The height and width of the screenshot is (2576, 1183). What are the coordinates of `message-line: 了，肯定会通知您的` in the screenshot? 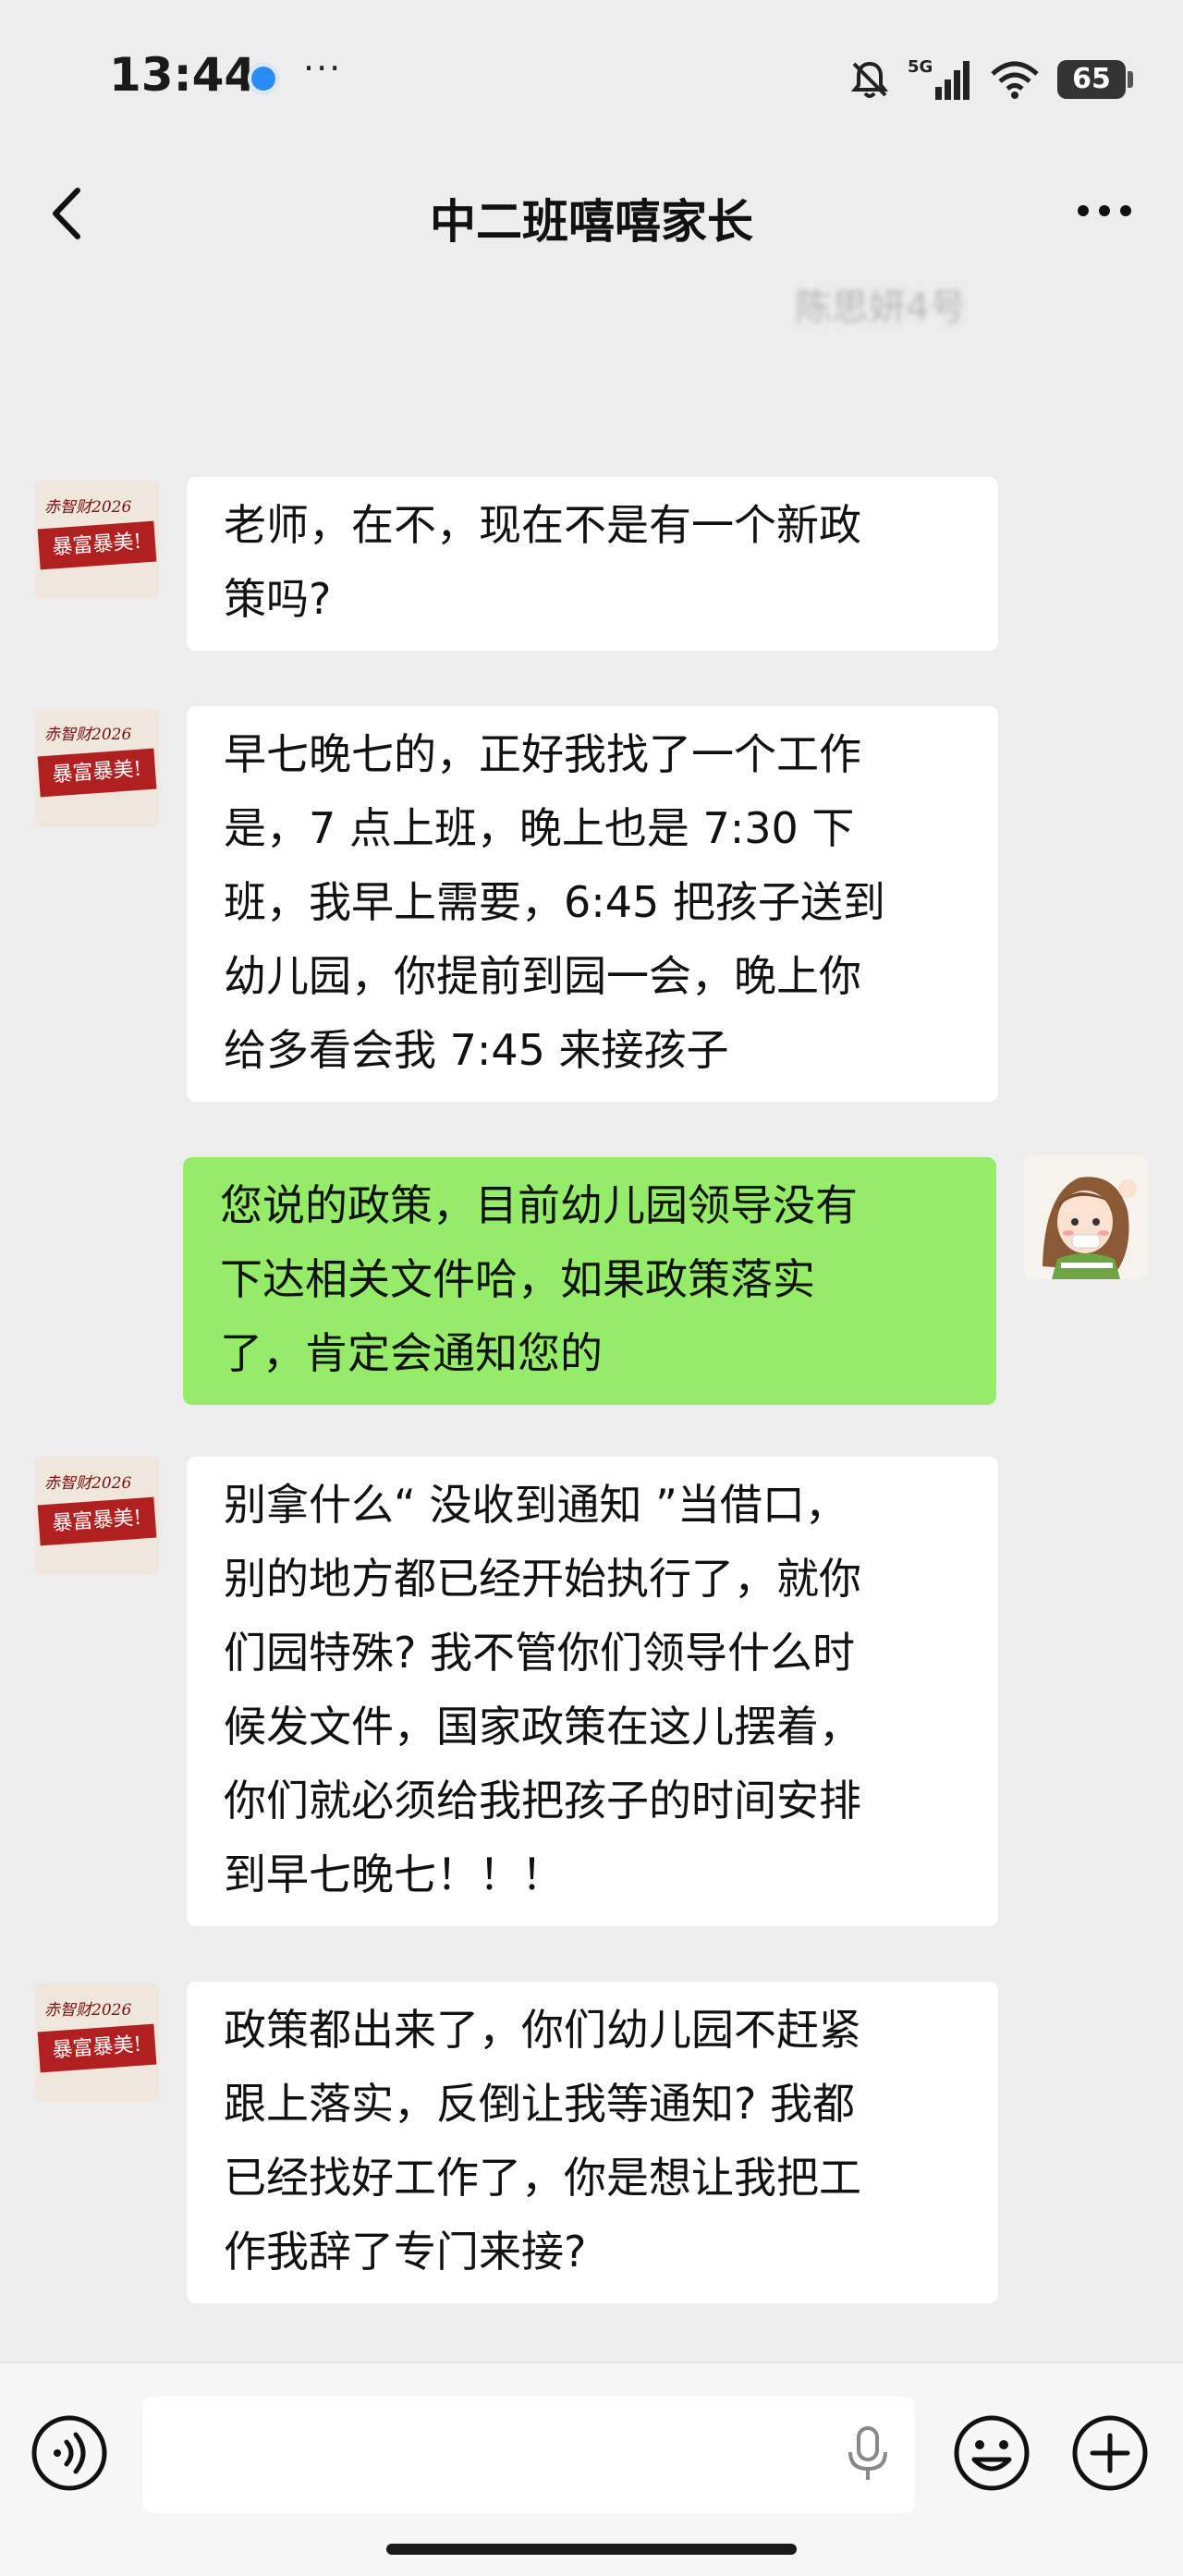 It's located at (412, 1353).